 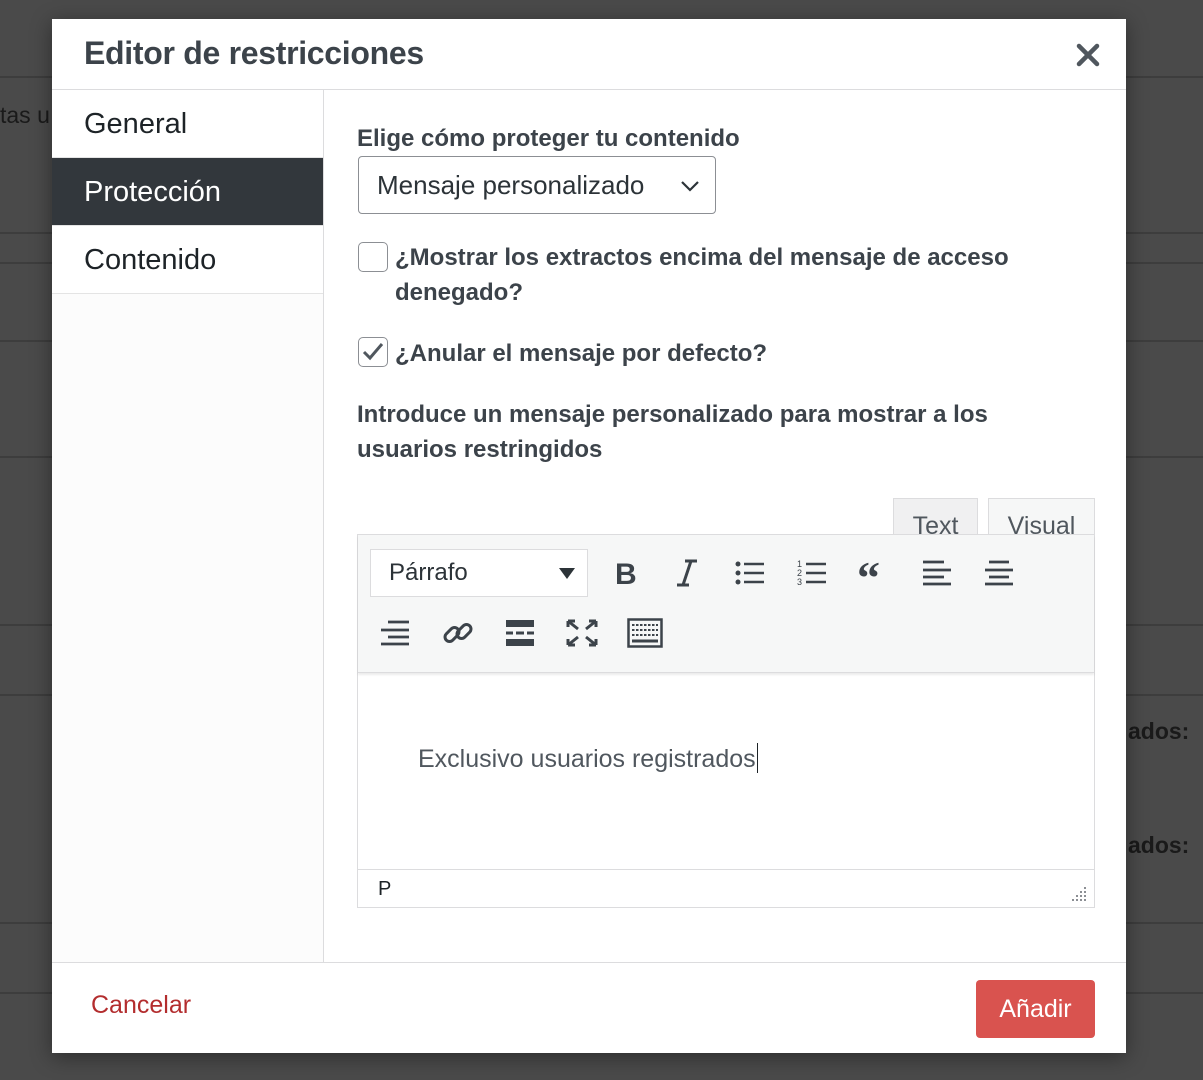 What do you see at coordinates (384, 889) in the screenshot?
I see `element-path: P` at bounding box center [384, 889].